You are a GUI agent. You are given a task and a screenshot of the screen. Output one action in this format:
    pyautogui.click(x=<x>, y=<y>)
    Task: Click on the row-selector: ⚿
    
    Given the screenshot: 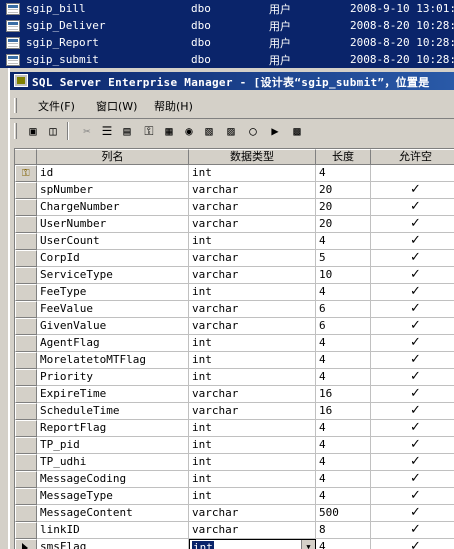 What is the action you would take?
    pyautogui.click(x=26, y=173)
    